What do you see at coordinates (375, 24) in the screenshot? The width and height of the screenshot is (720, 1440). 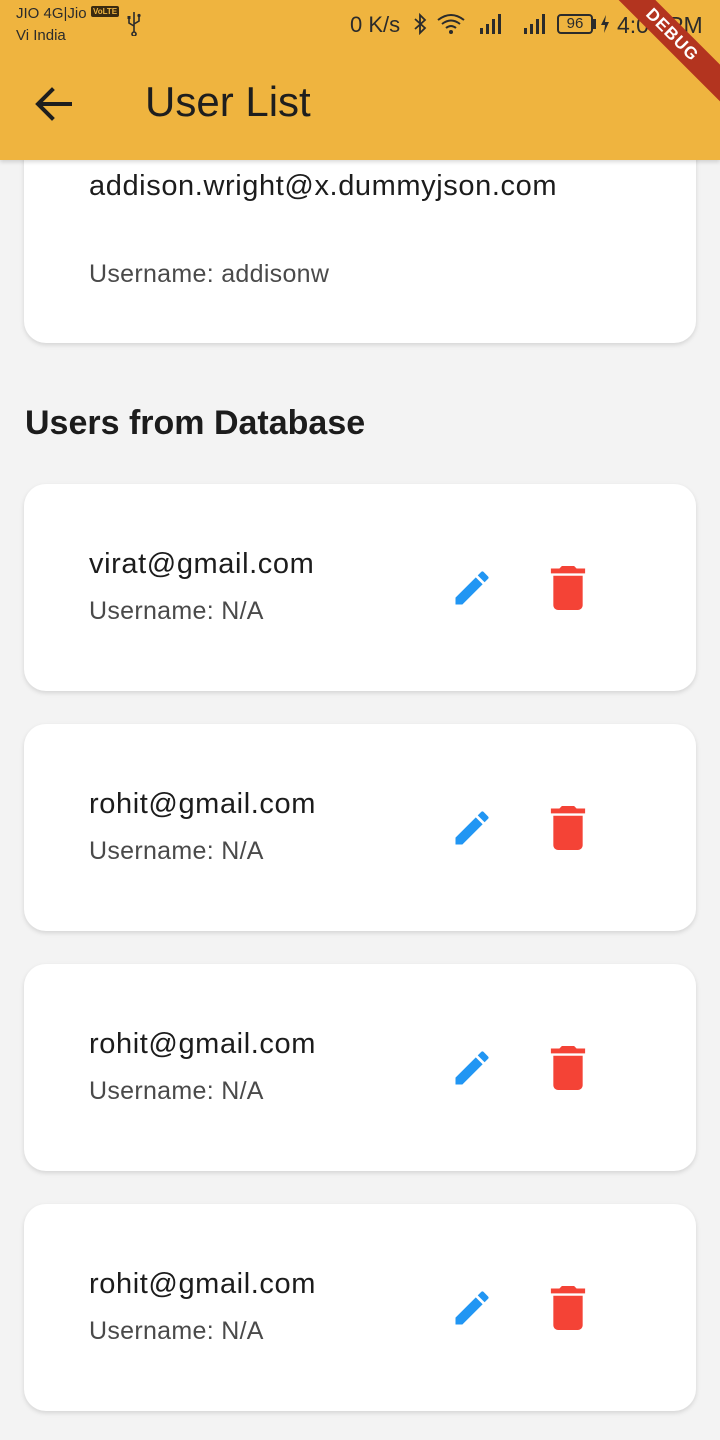 I see `network-speed: 0 K/s` at bounding box center [375, 24].